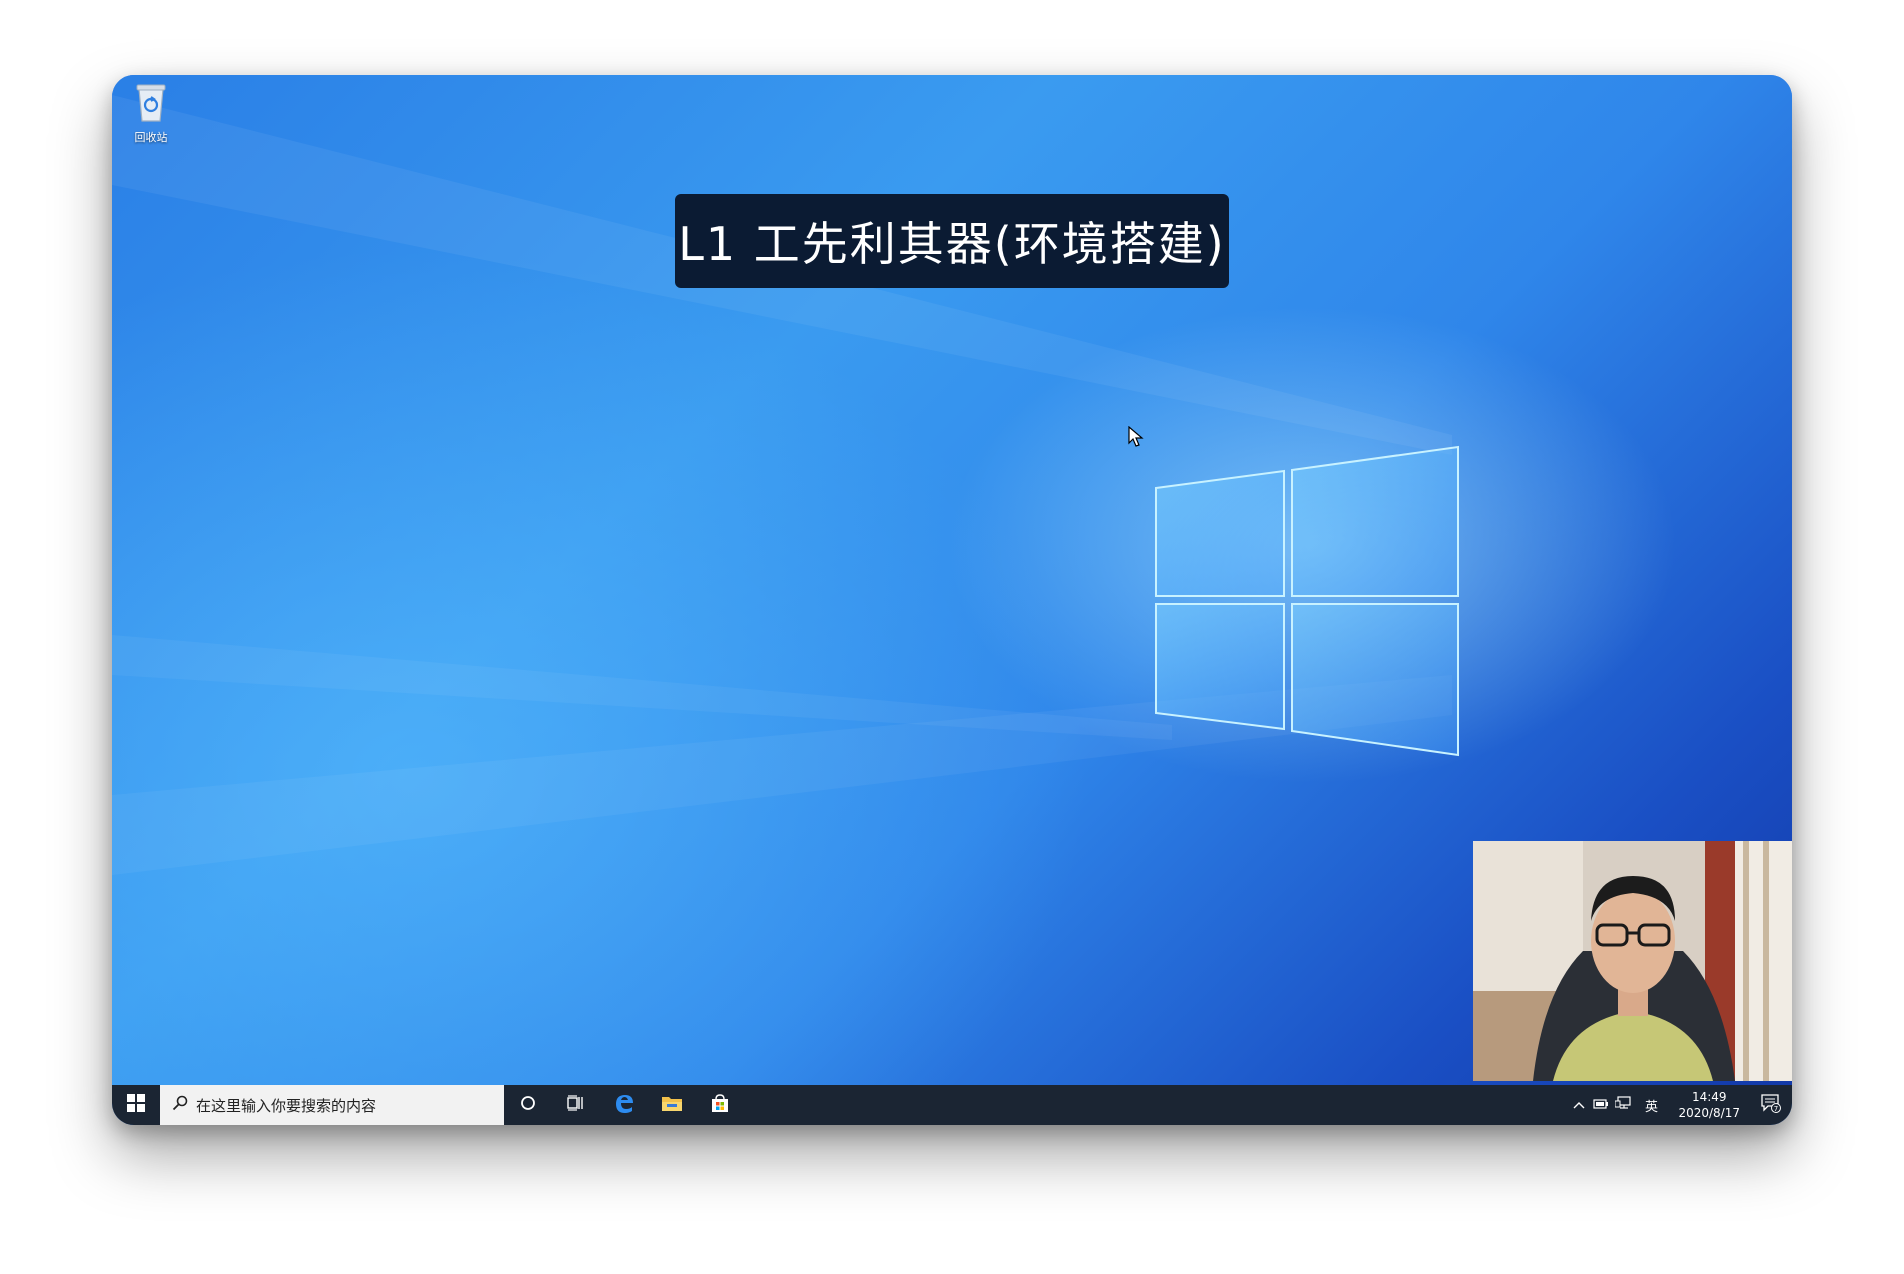  What do you see at coordinates (1136, 436) in the screenshot?
I see `mouse-cursor-icon` at bounding box center [1136, 436].